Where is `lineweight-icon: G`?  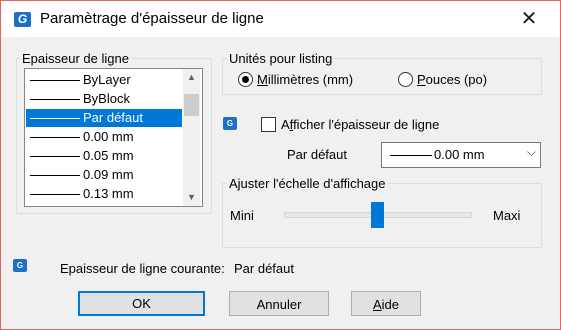 lineweight-icon: G is located at coordinates (230, 123).